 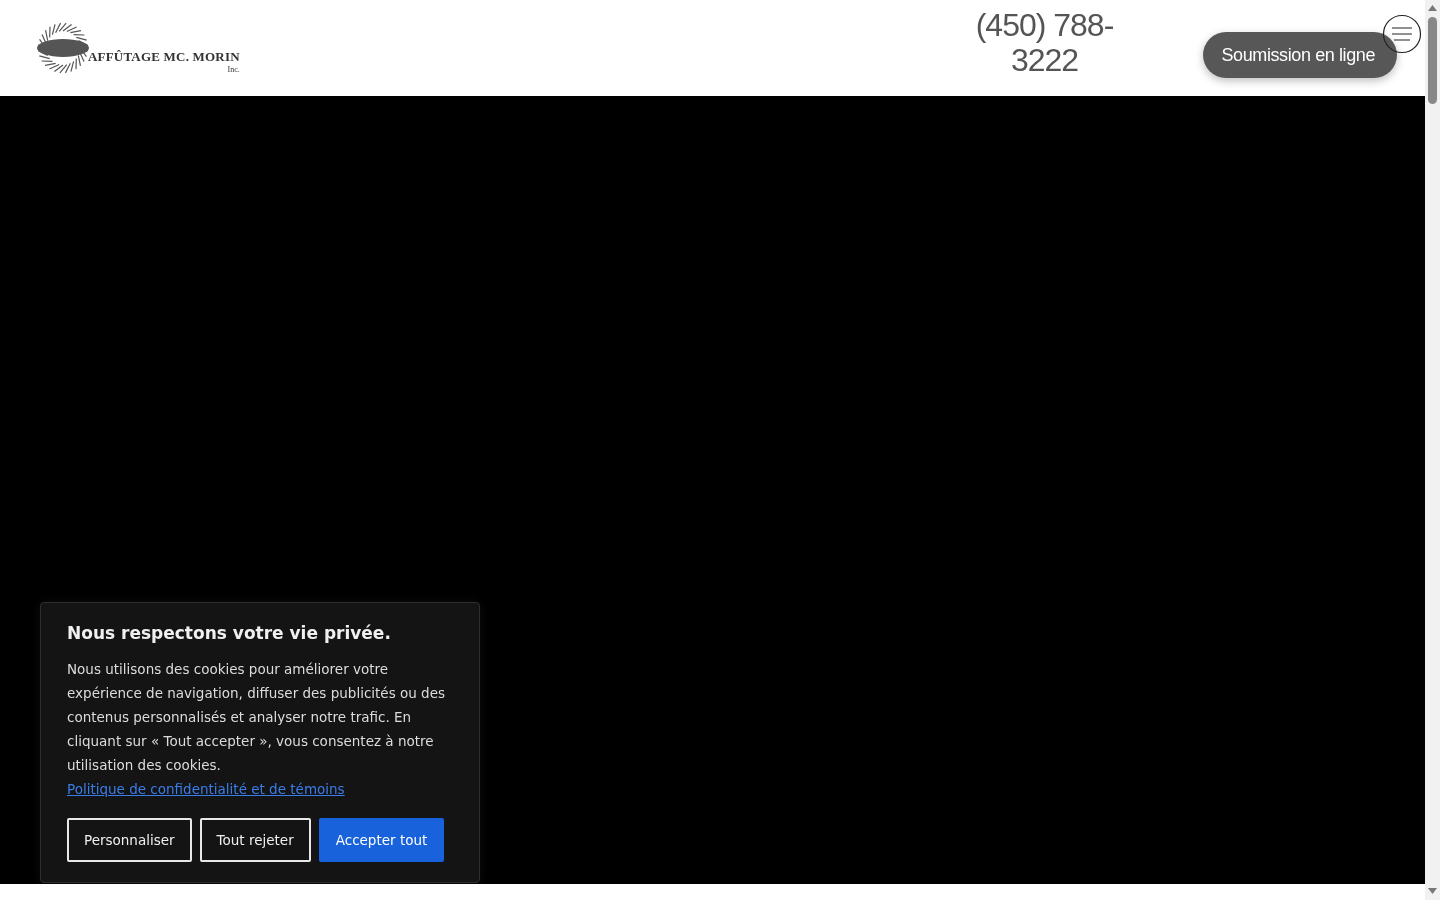 What do you see at coordinates (206, 789) in the screenshot?
I see `privacy-link: Politique de confidentialité et de témoins` at bounding box center [206, 789].